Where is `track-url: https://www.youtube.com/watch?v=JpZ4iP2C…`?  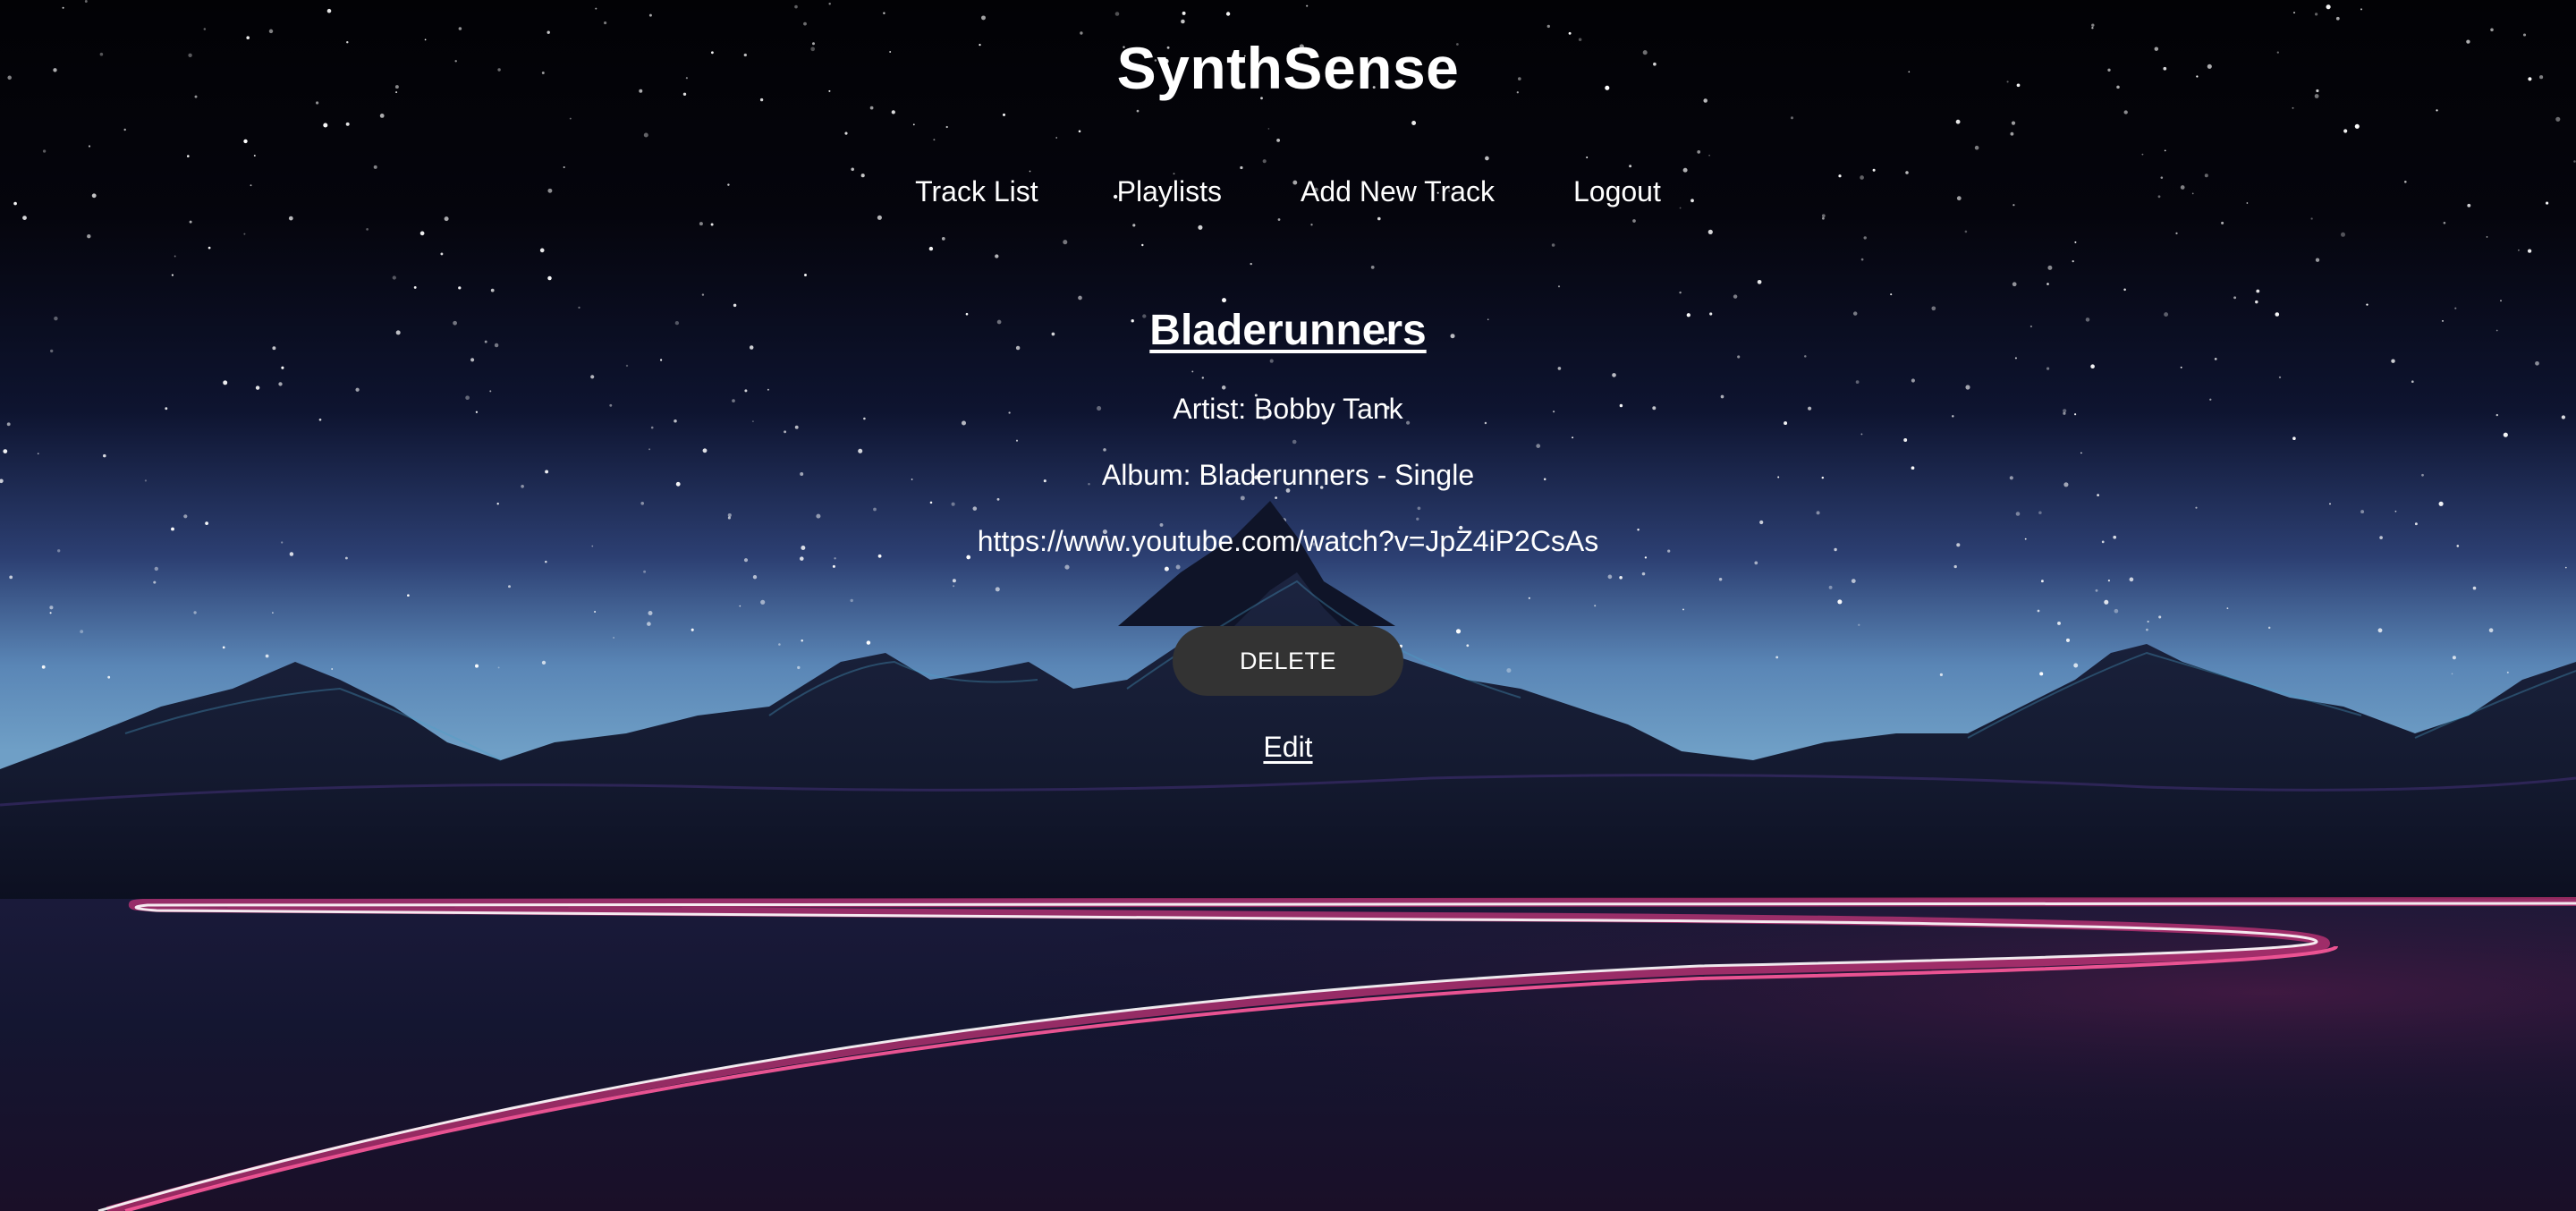 track-url: https://www.youtube.com/watch?v=JpZ4iP2C… is located at coordinates (1288, 541).